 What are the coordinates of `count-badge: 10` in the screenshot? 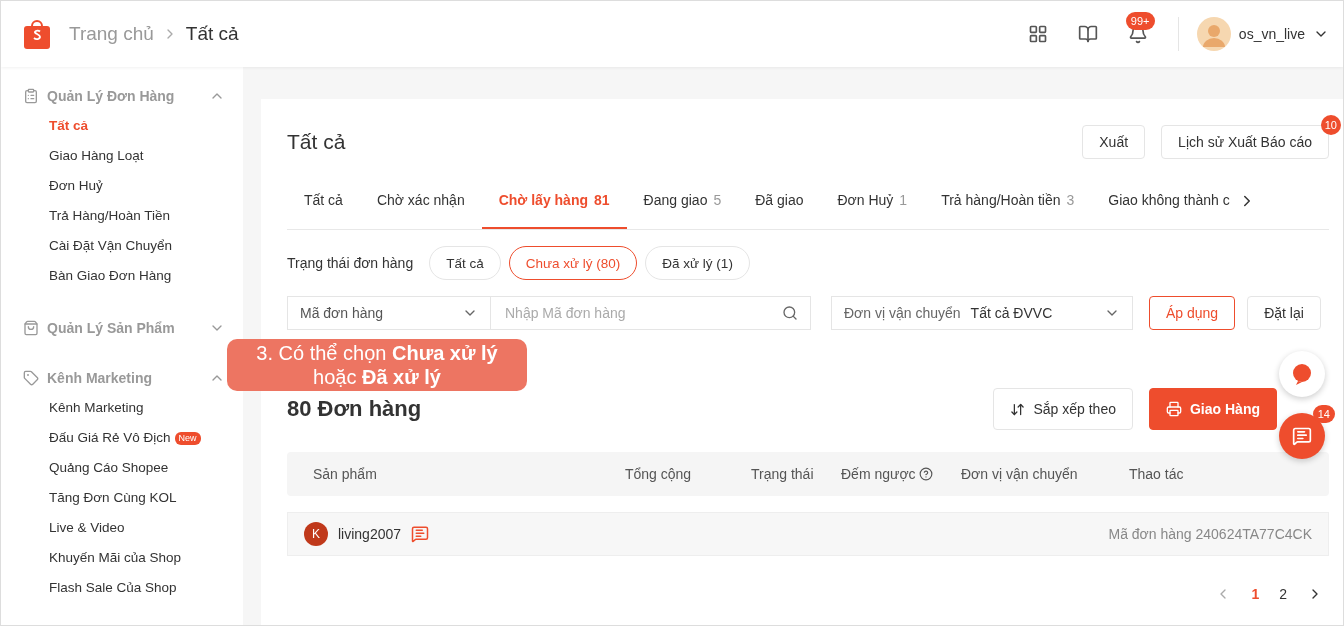 It's located at (1330, 125).